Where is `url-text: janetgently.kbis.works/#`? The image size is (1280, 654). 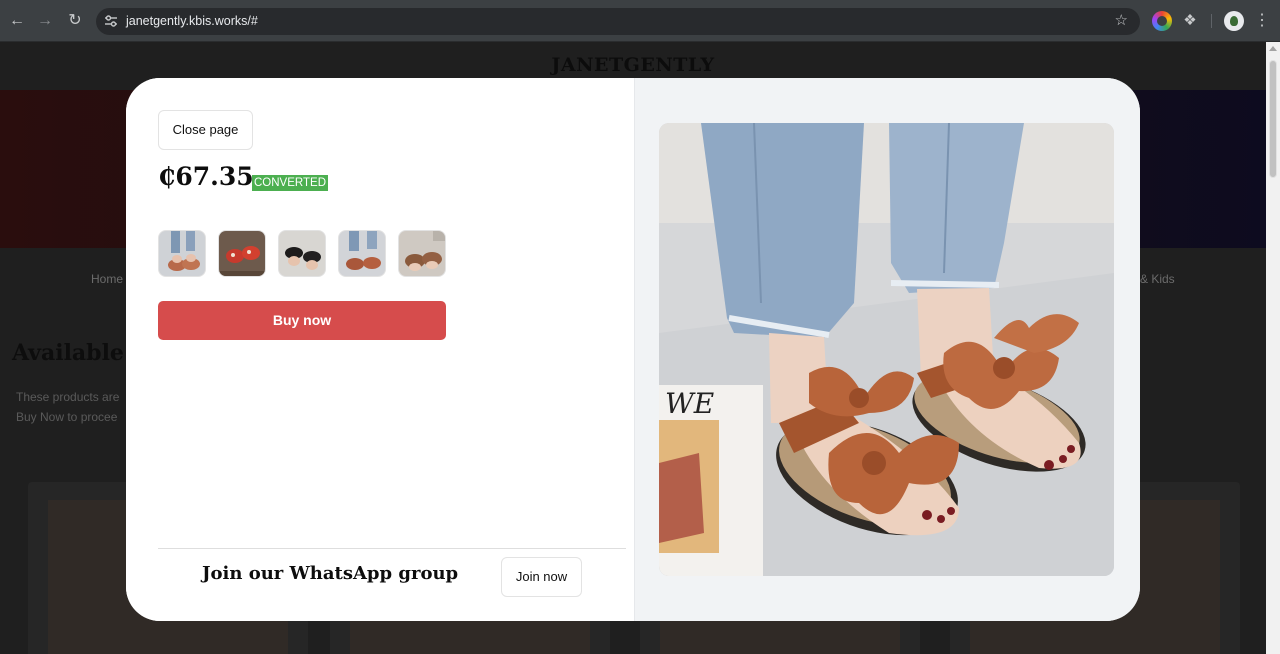 url-text: janetgently.kbis.works/# is located at coordinates (192, 21).